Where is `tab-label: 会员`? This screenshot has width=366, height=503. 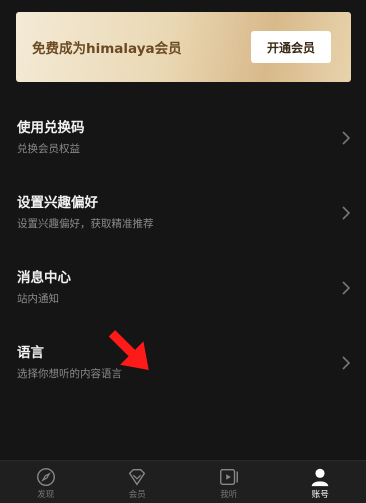 tab-label: 会员 is located at coordinates (137, 495).